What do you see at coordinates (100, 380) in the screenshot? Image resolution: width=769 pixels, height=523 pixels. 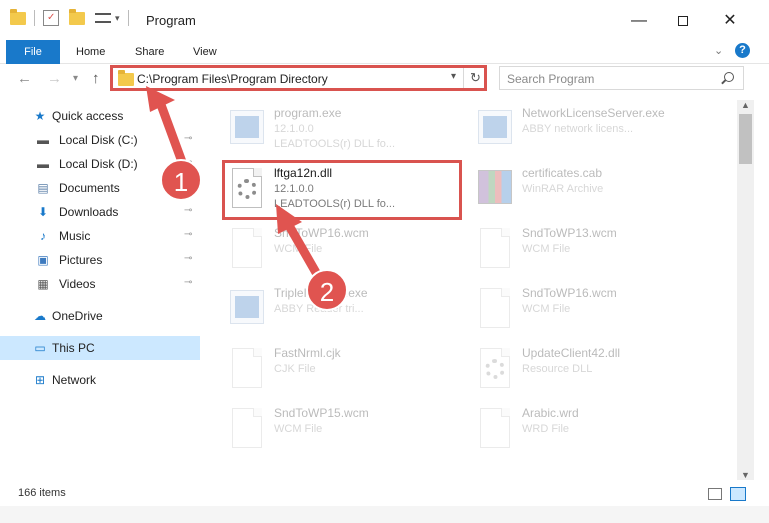 I see `sidebar-item: ⊞ Network` at bounding box center [100, 380].